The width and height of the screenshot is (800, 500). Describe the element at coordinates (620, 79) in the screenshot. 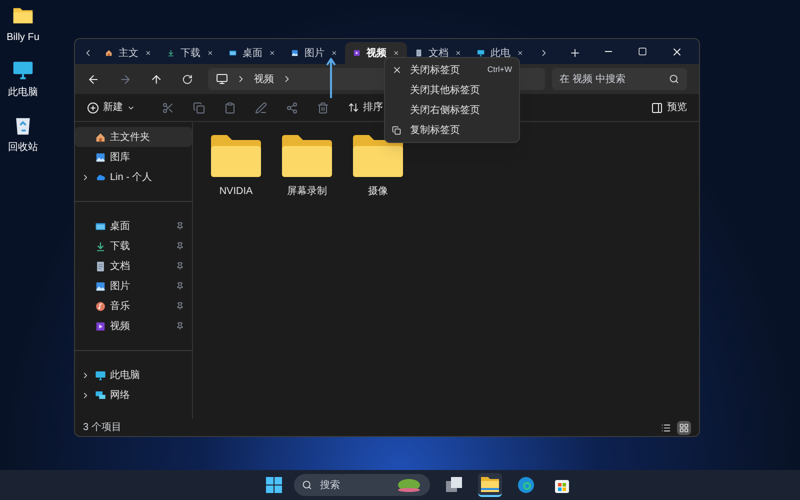

I see `search-field: 在 视频 中搜索` at that location.